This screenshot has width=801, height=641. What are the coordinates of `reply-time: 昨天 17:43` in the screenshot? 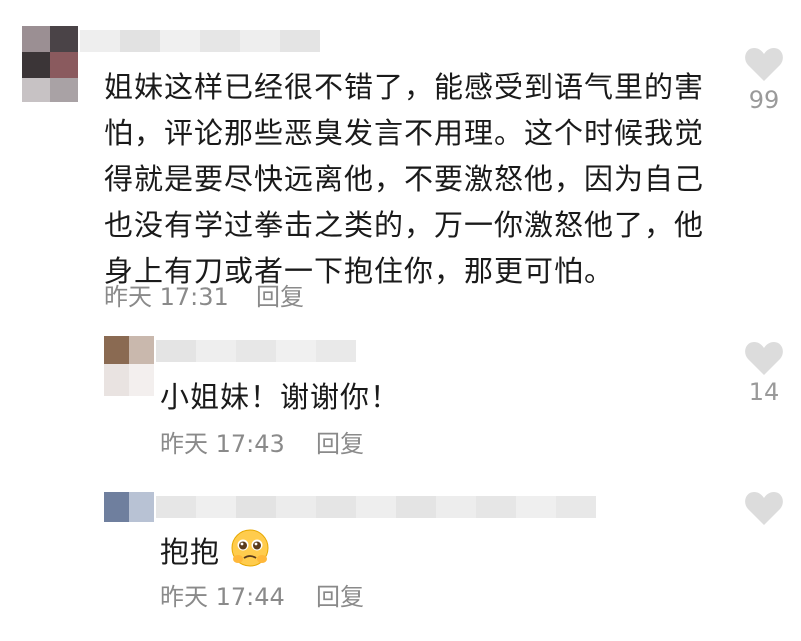 It's located at (222, 444).